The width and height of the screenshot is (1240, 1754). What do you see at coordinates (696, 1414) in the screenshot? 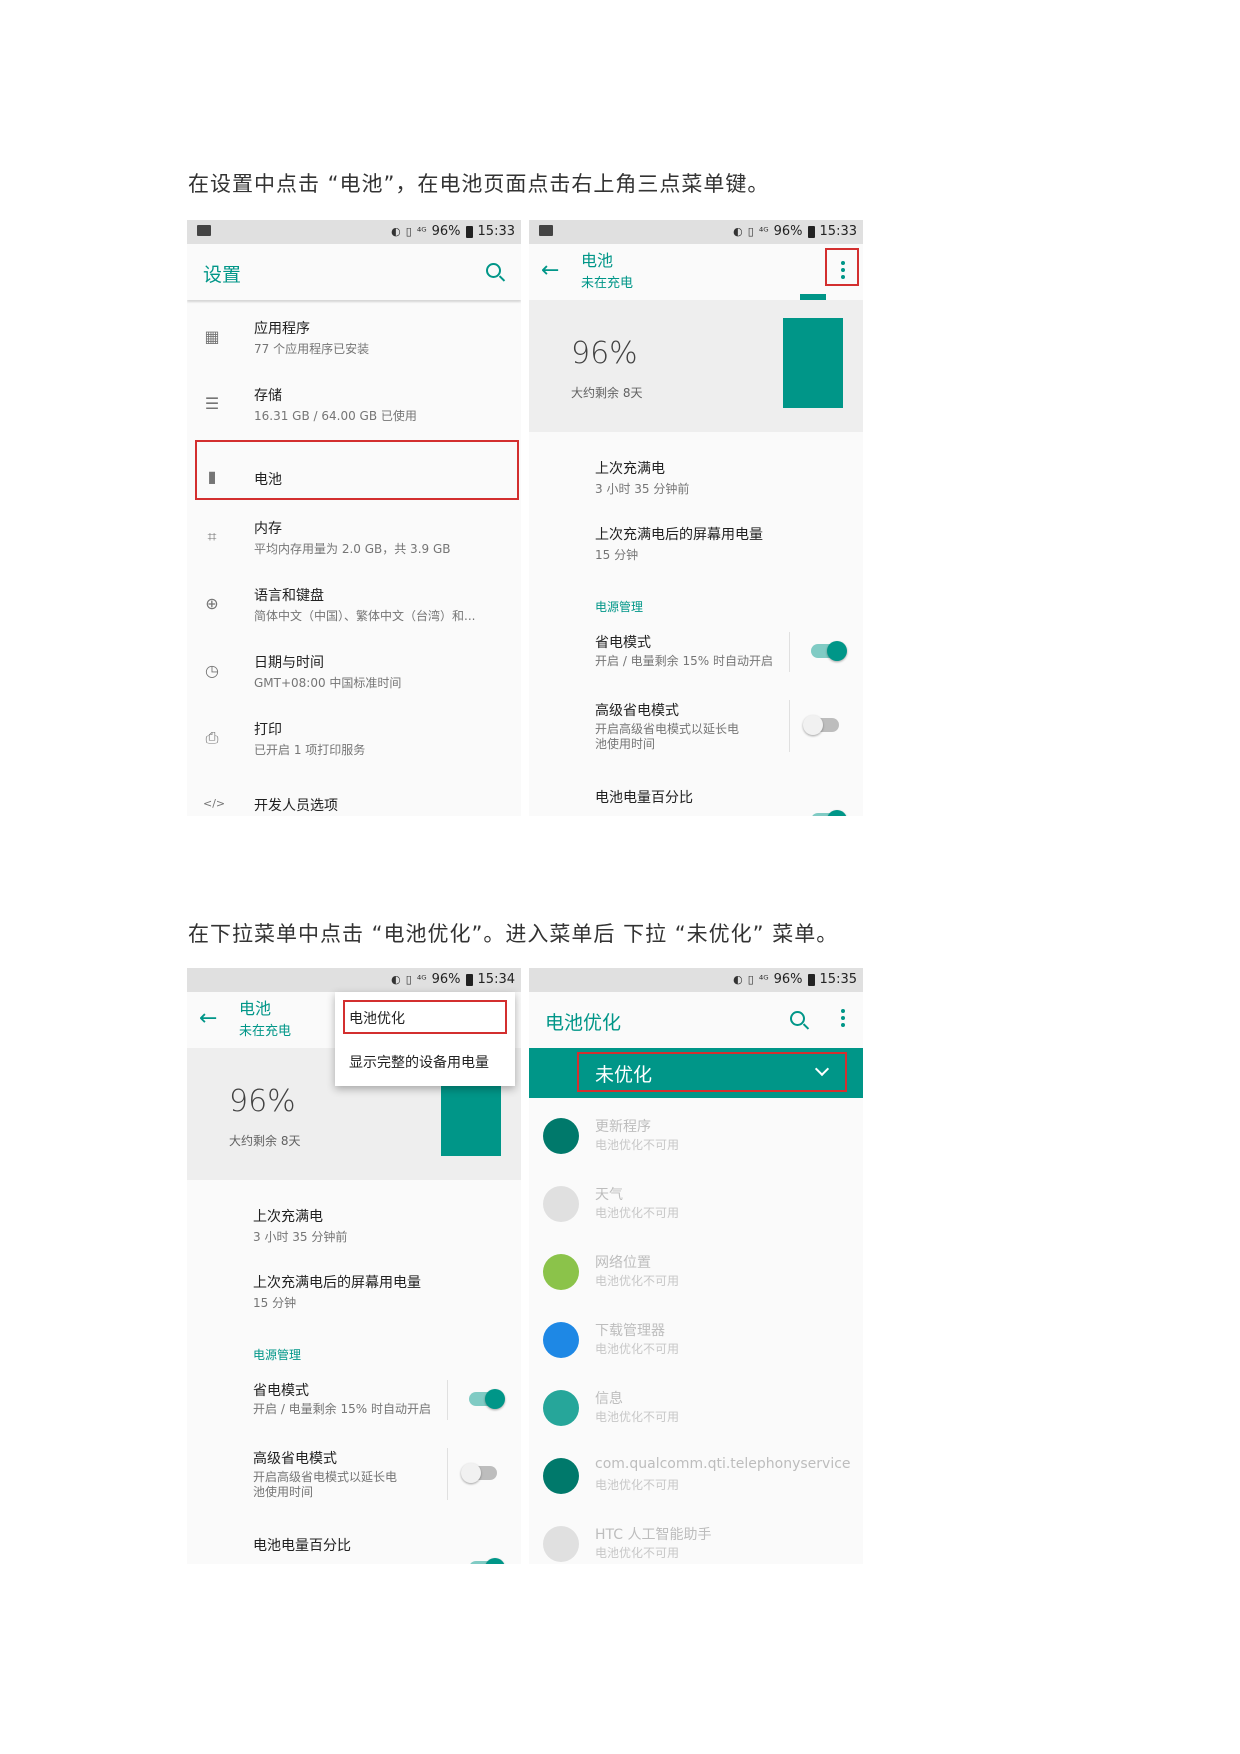
I see `app-list-item: 信息 电池优化不可用` at bounding box center [696, 1414].